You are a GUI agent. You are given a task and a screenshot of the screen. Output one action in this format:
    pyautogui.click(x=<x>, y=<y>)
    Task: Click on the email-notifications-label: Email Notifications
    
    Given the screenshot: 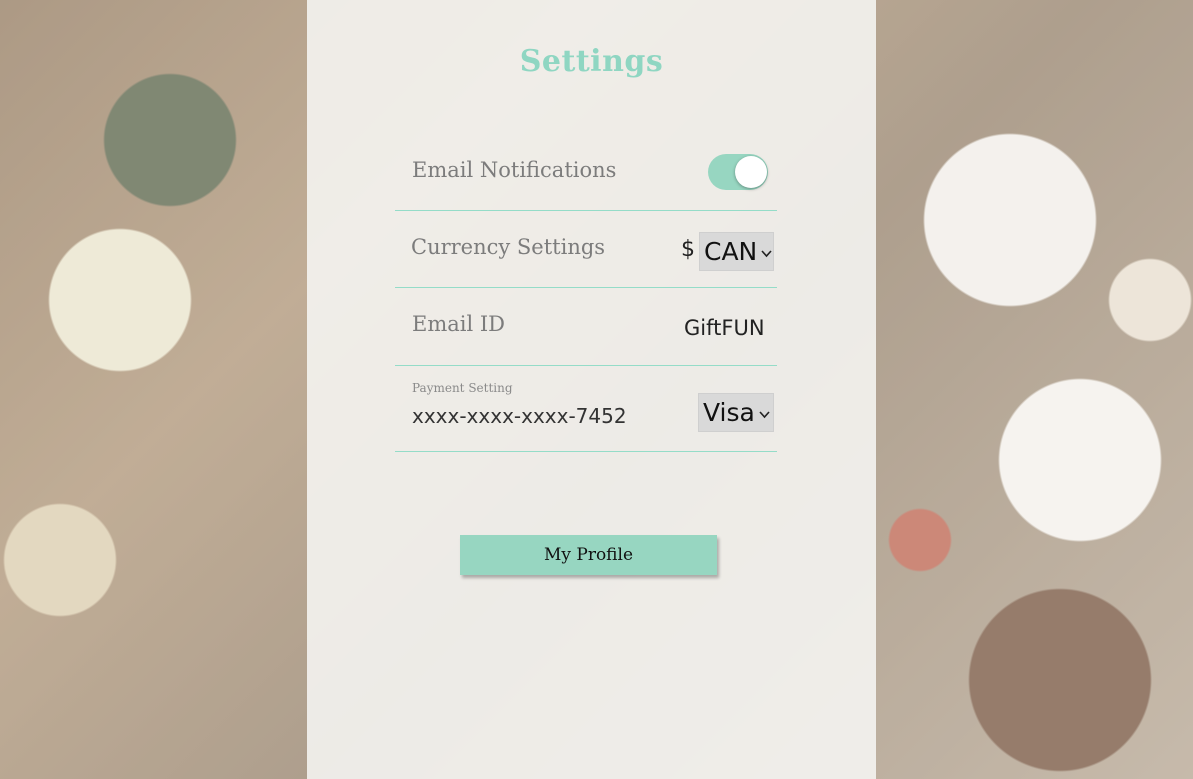 What is the action you would take?
    pyautogui.click(x=514, y=170)
    